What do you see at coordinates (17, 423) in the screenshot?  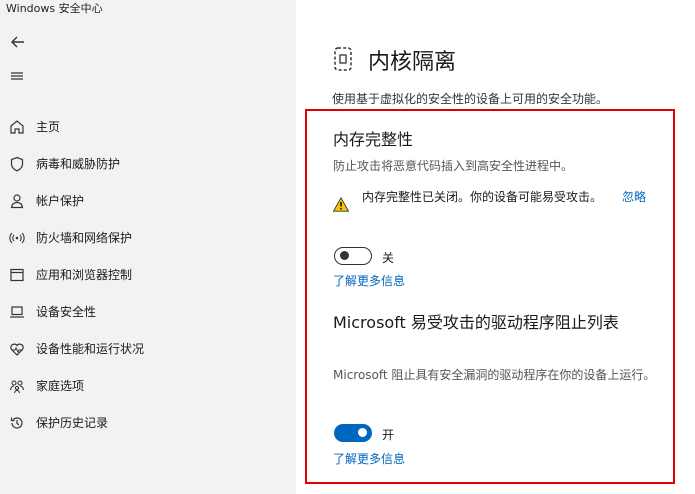 I see `history-icon` at bounding box center [17, 423].